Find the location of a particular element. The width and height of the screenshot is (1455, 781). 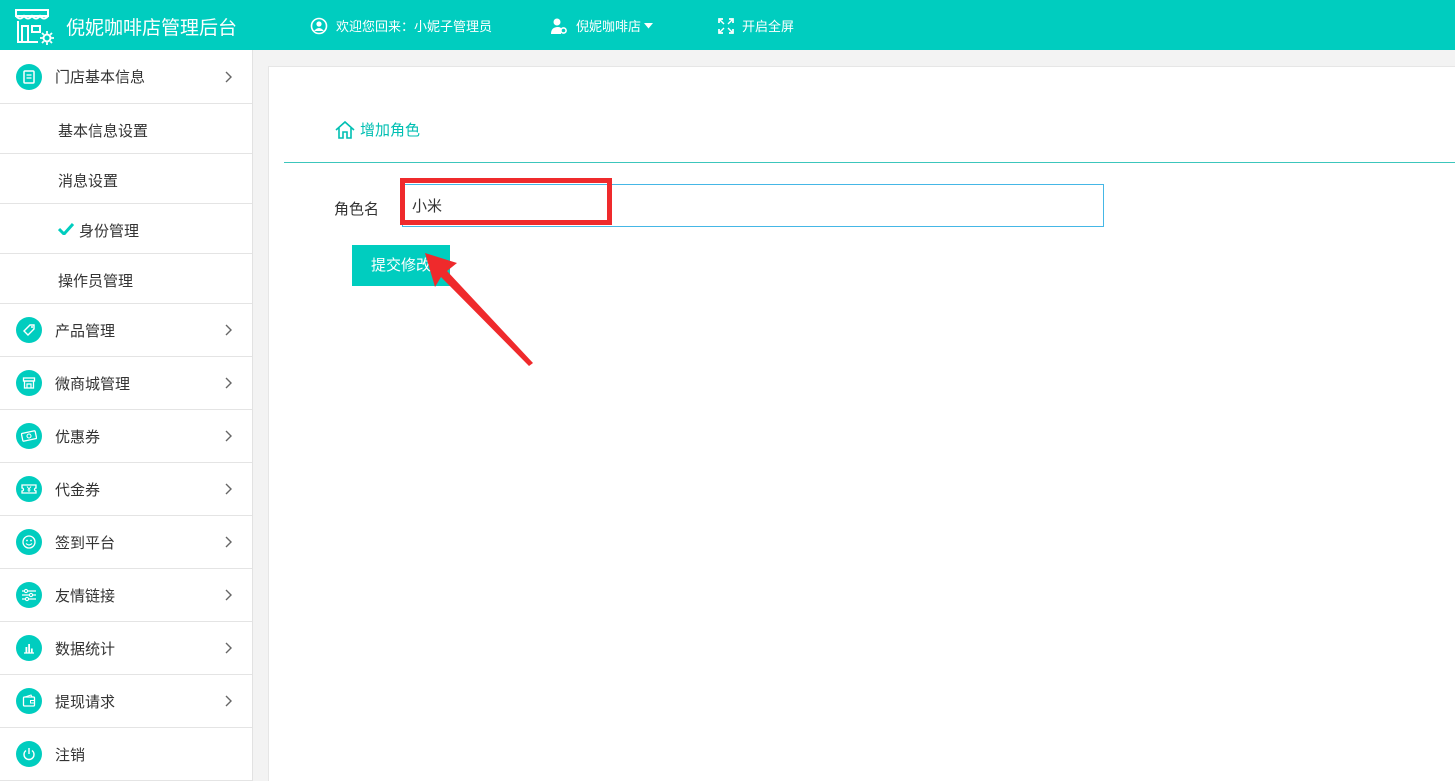

role-name-label: 角色名 is located at coordinates (357, 209).